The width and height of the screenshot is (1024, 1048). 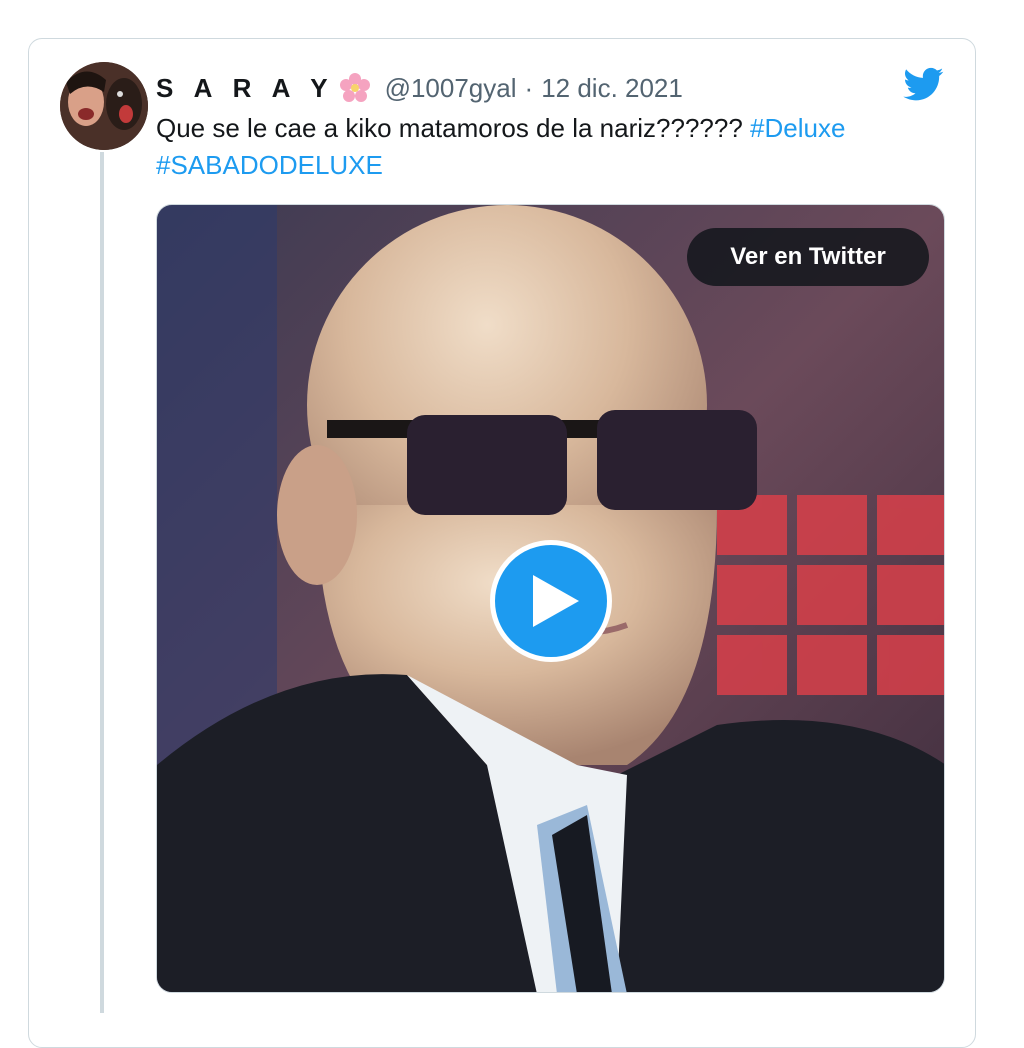 What do you see at coordinates (102, 582) in the screenshot?
I see `thread-line` at bounding box center [102, 582].